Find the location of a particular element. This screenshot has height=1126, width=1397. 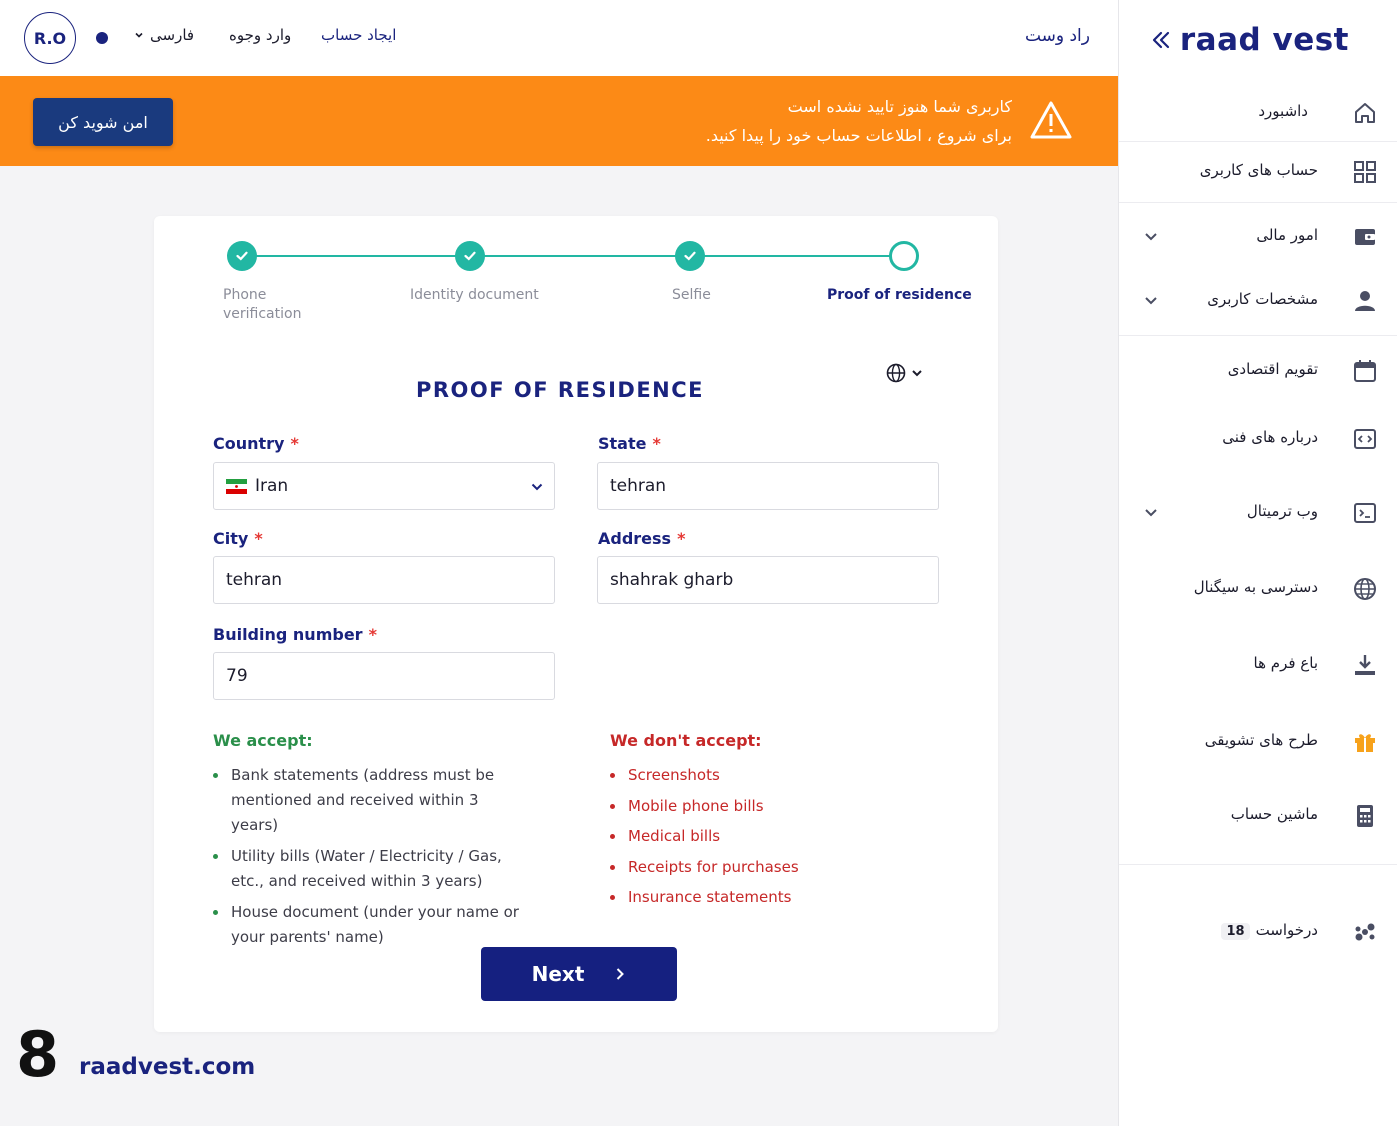

sidebar-item-label: درخواست 18 is located at coordinates (1269, 930).